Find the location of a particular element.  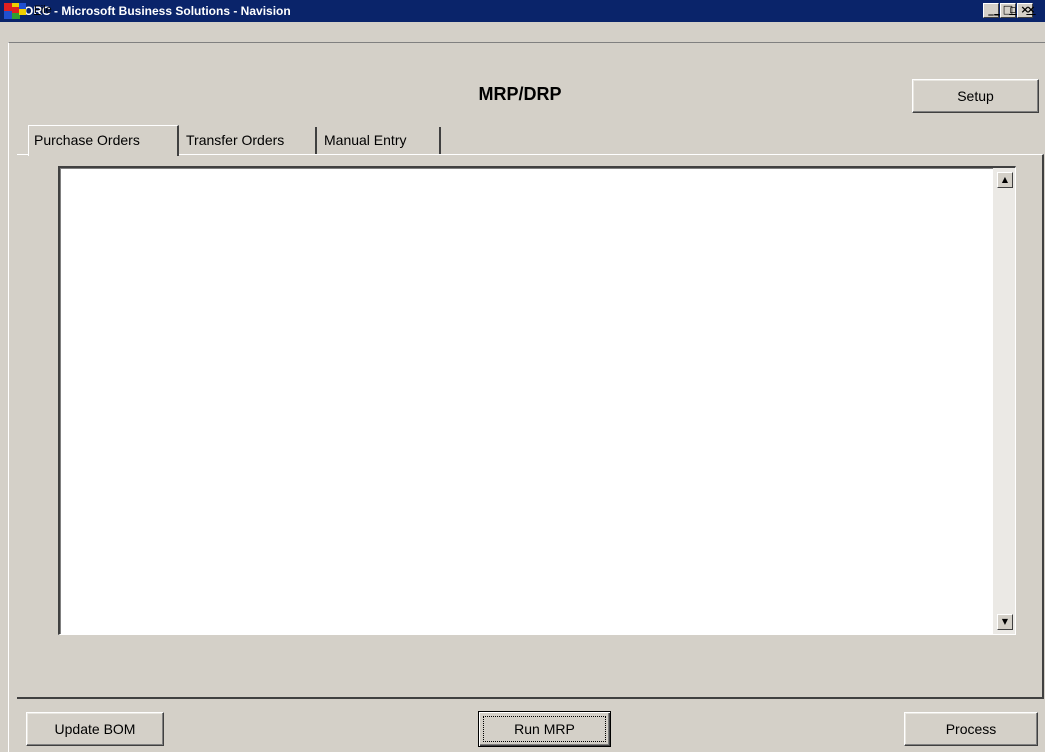

tab-purchase-orders: Purchase Orders is located at coordinates (103, 140).